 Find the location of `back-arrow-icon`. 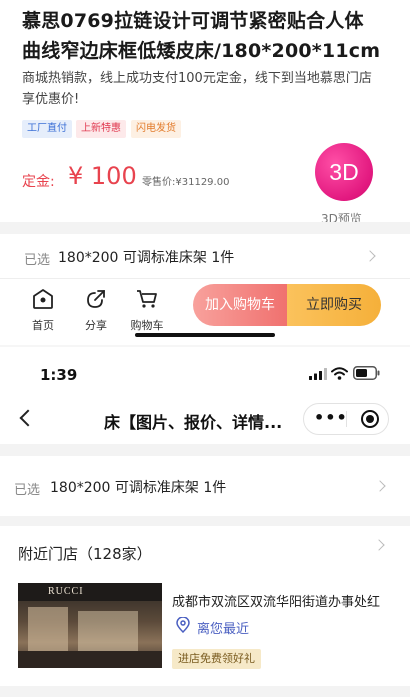

back-arrow-icon is located at coordinates (28, 418).